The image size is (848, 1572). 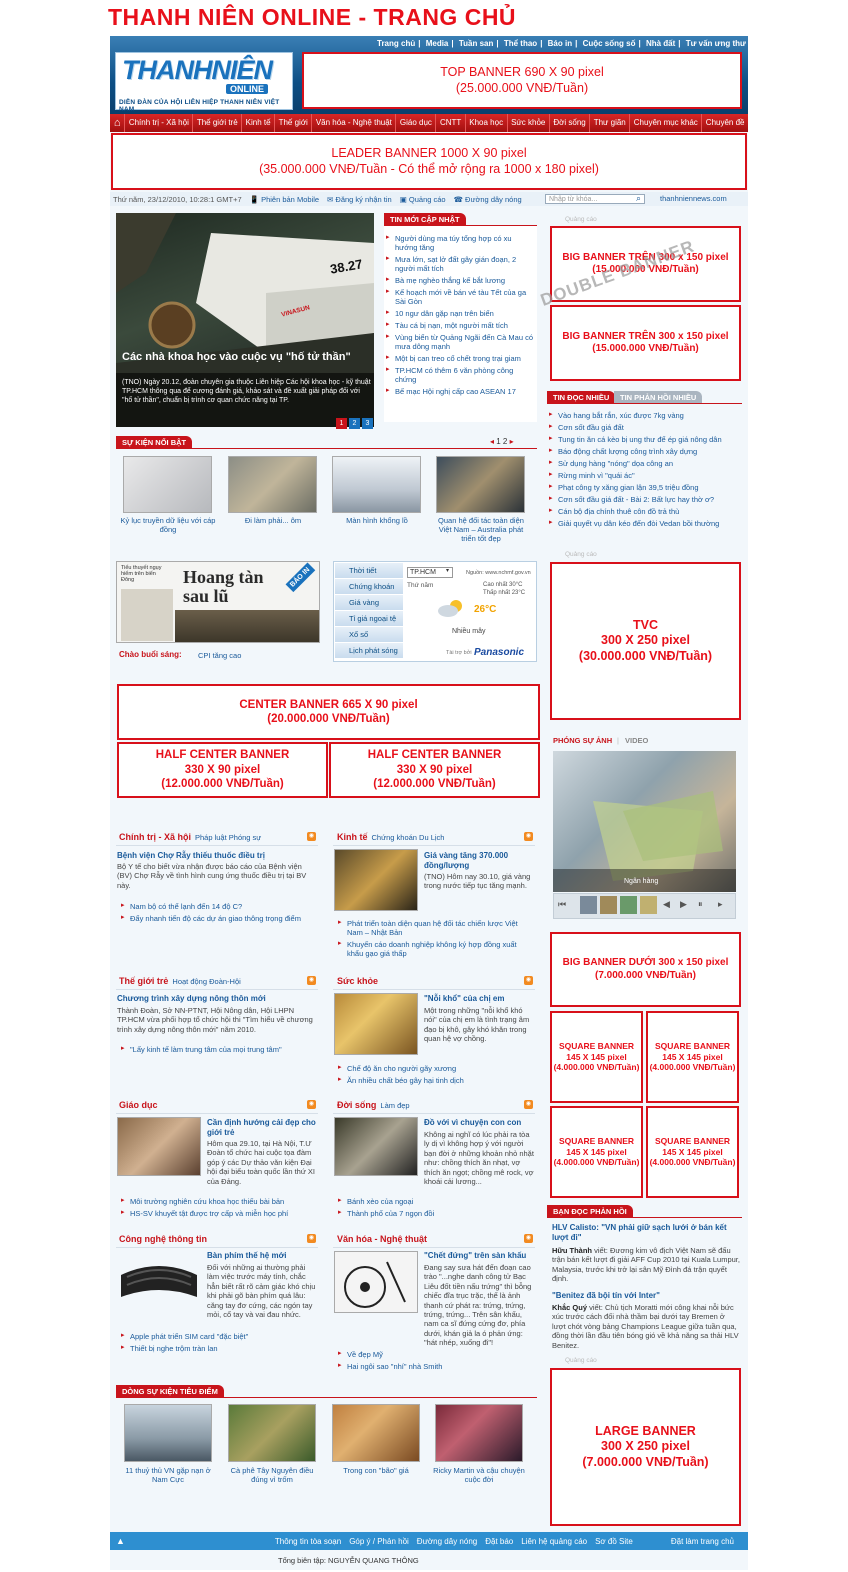 What do you see at coordinates (367, 423) in the screenshot?
I see `hero-page: 3` at bounding box center [367, 423].